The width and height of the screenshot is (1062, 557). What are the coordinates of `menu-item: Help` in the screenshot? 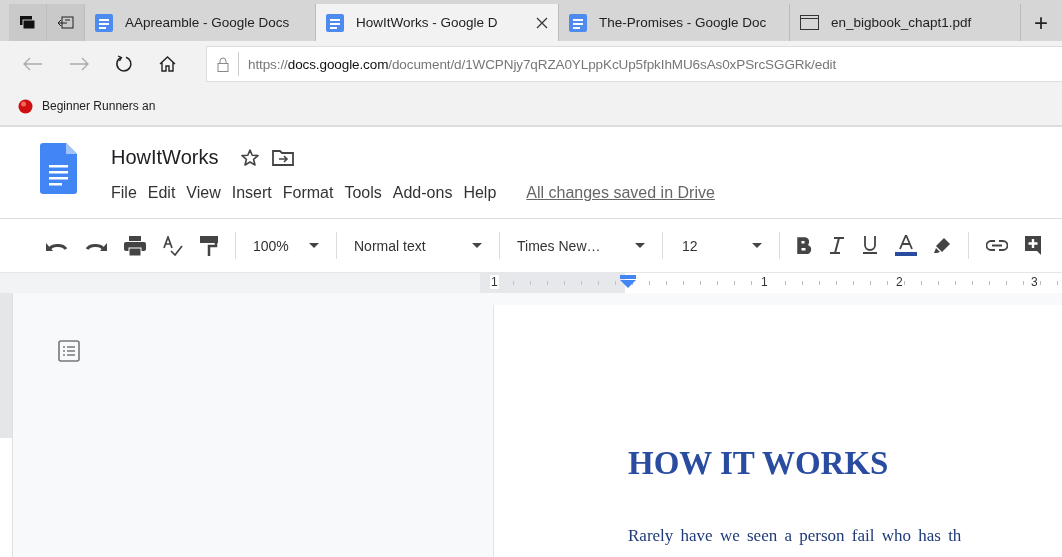 It's located at (480, 193).